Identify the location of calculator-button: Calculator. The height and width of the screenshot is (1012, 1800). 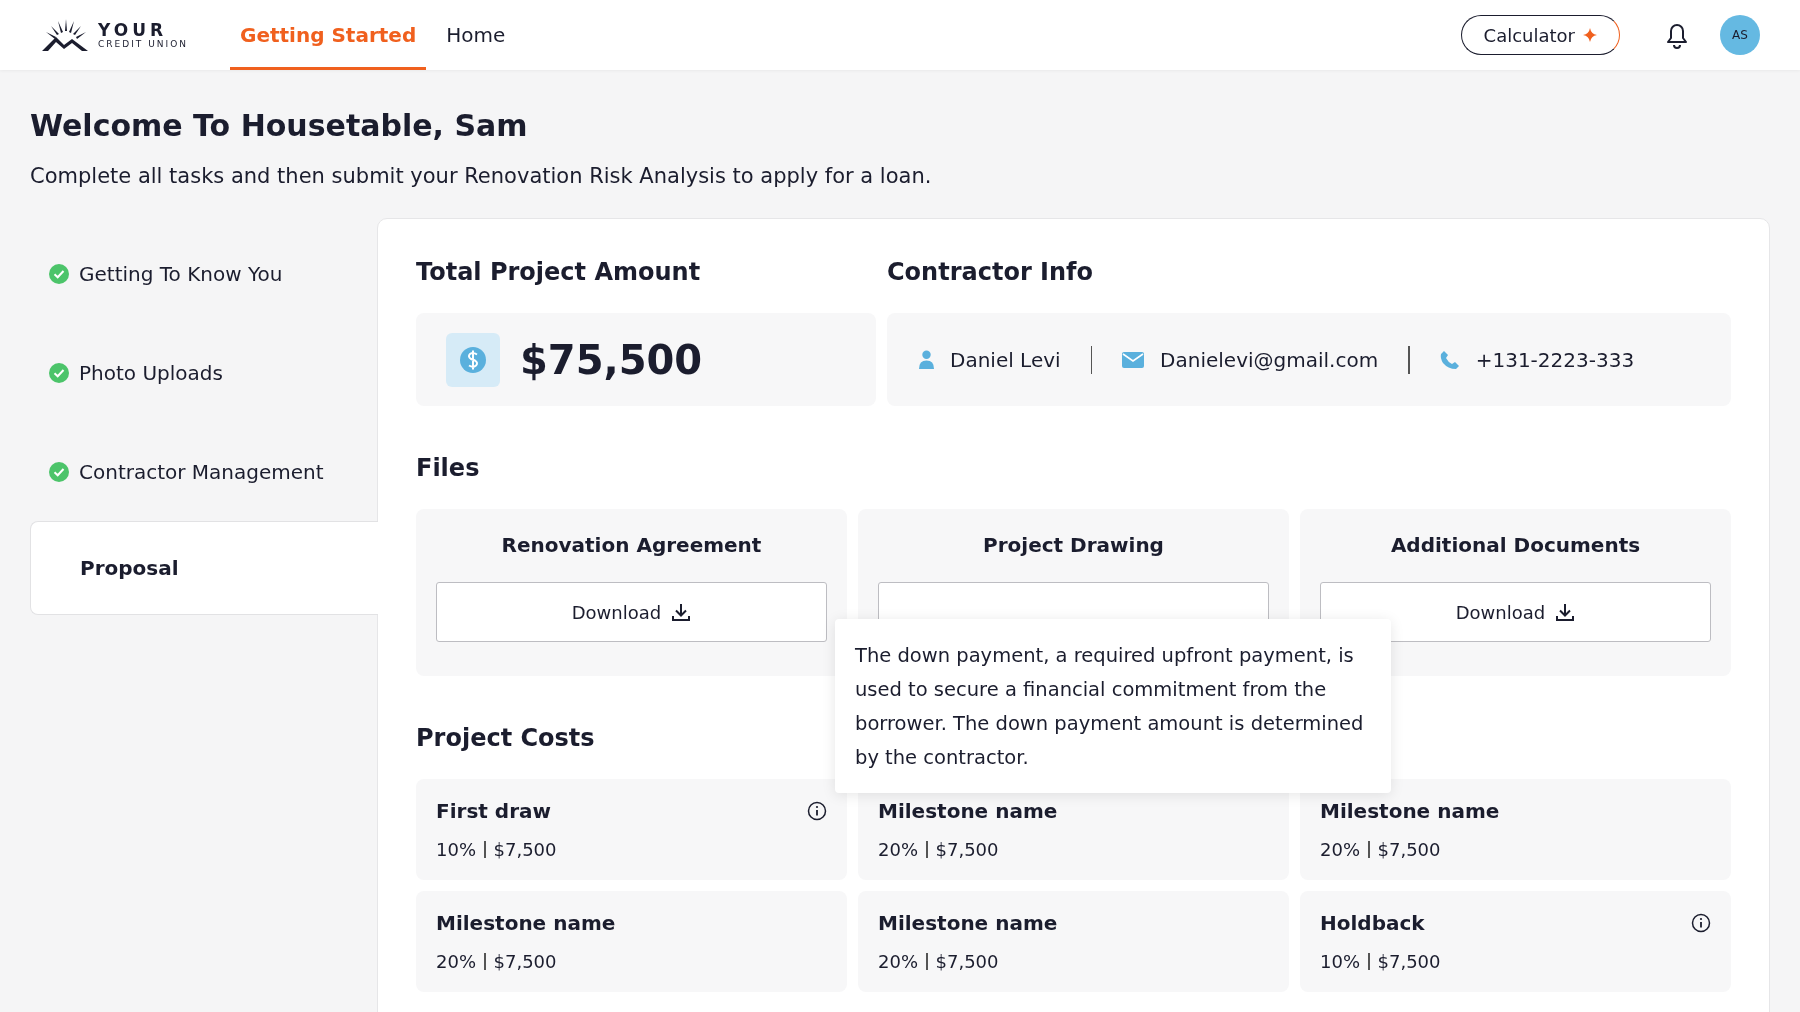
(1540, 35).